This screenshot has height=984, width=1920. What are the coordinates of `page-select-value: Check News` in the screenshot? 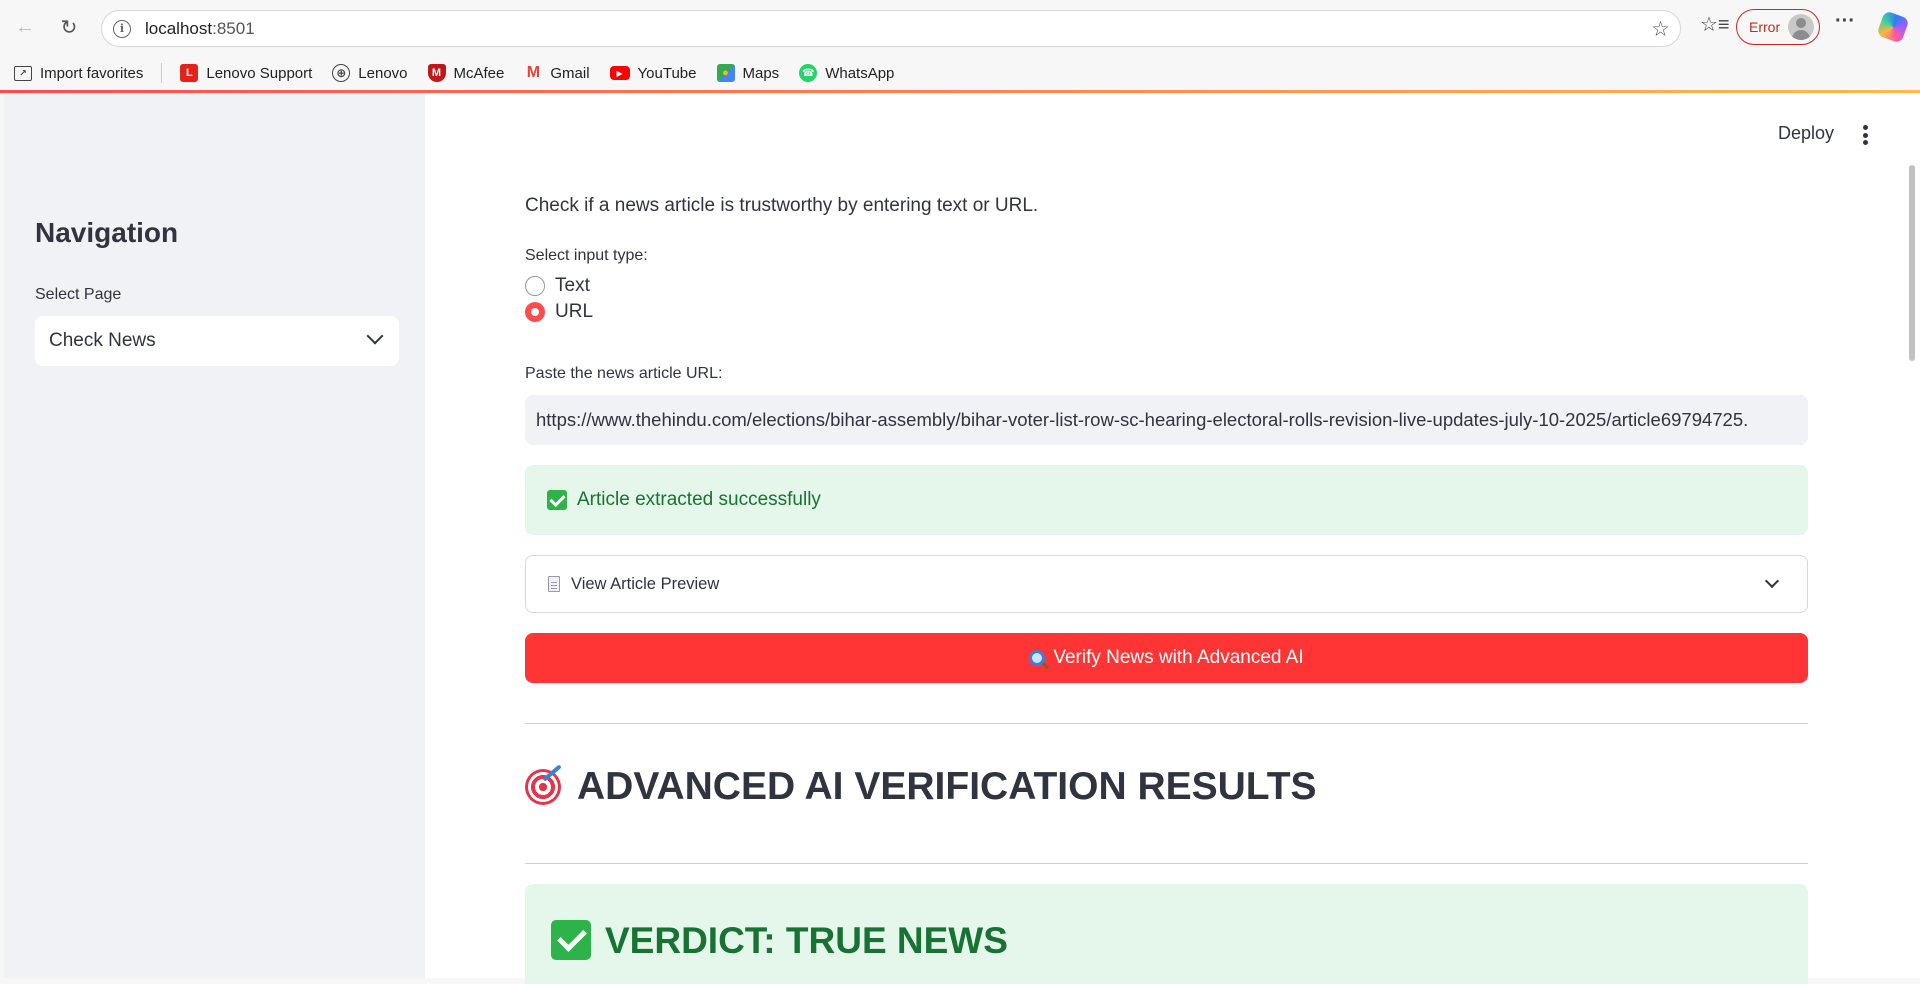 It's located at (102, 340).